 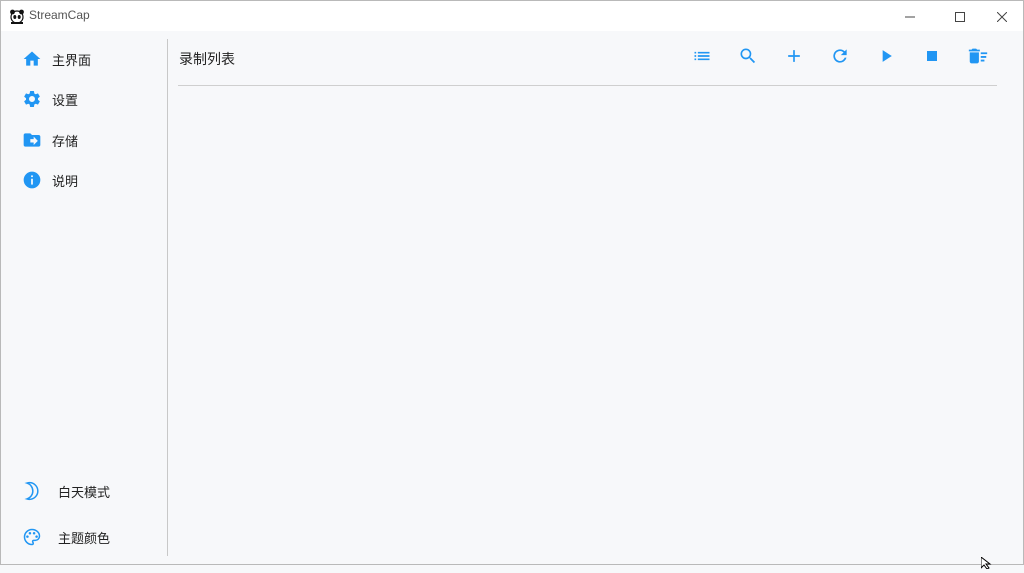 I want to click on close-button, so click(x=1001, y=16).